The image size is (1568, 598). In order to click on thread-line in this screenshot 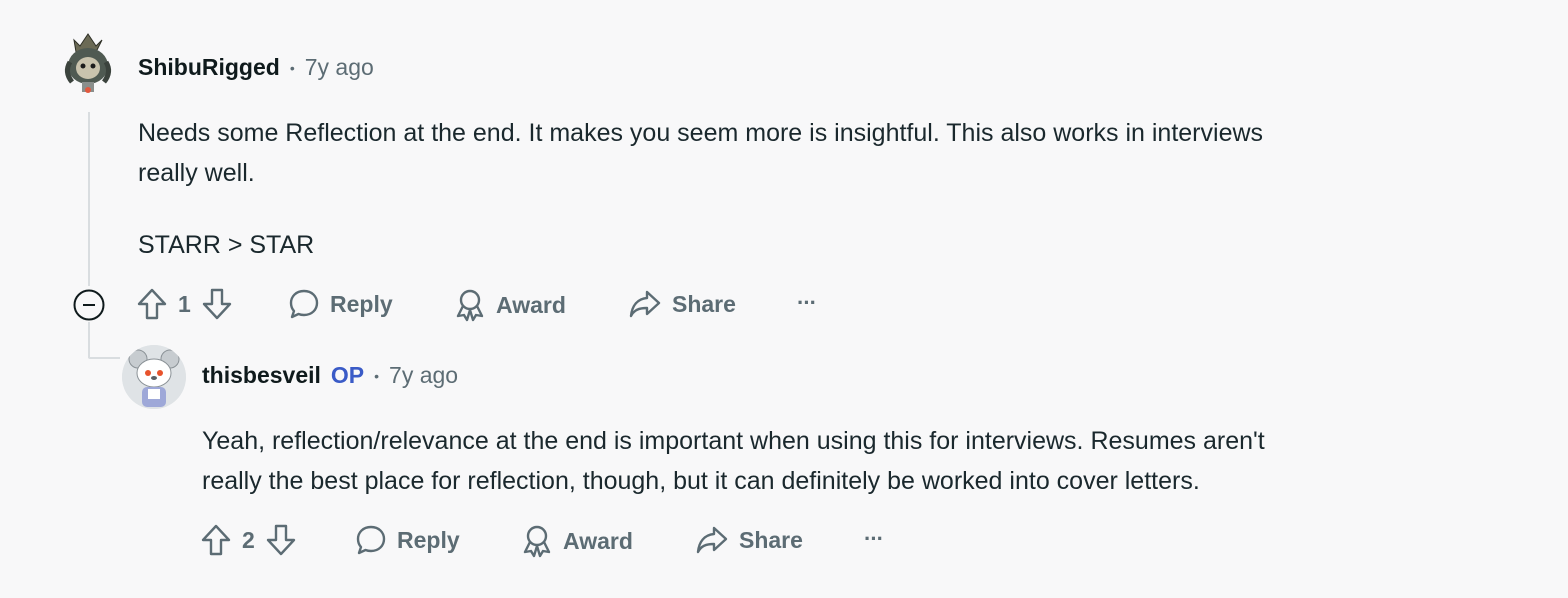, I will do `click(89, 199)`.